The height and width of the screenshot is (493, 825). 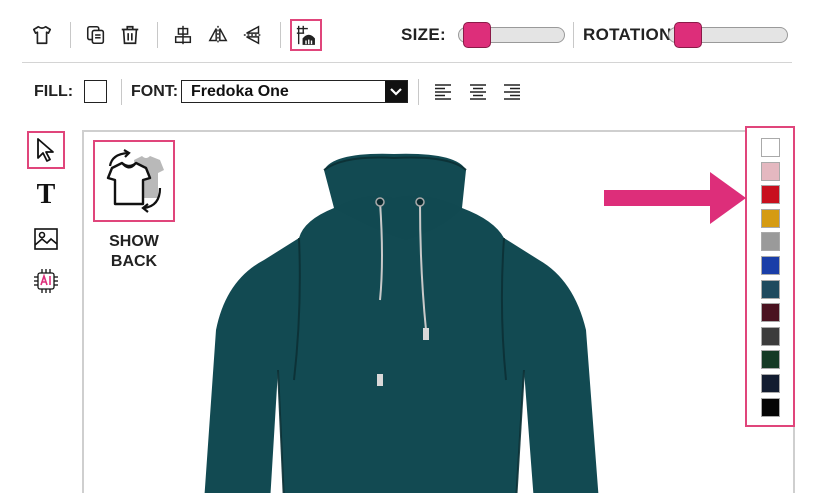 I want to click on align-center-vertical-icon, so click(x=183, y=35).